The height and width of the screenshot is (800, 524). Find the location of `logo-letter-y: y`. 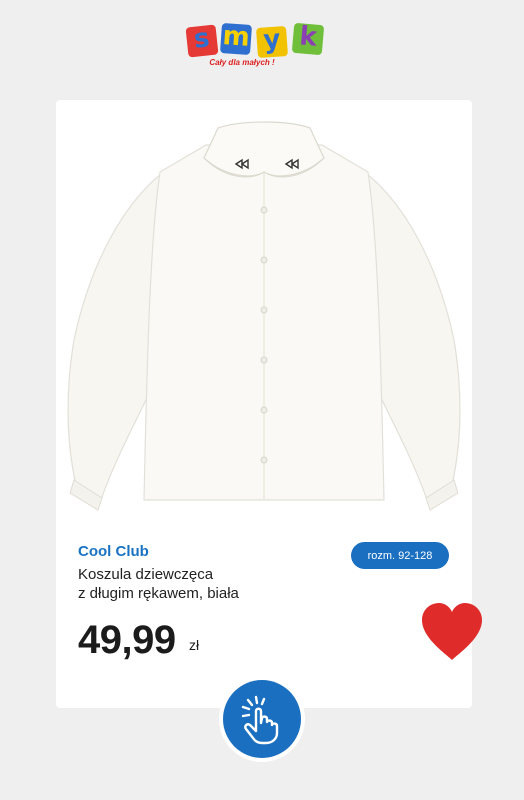

logo-letter-y: y is located at coordinates (272, 41).